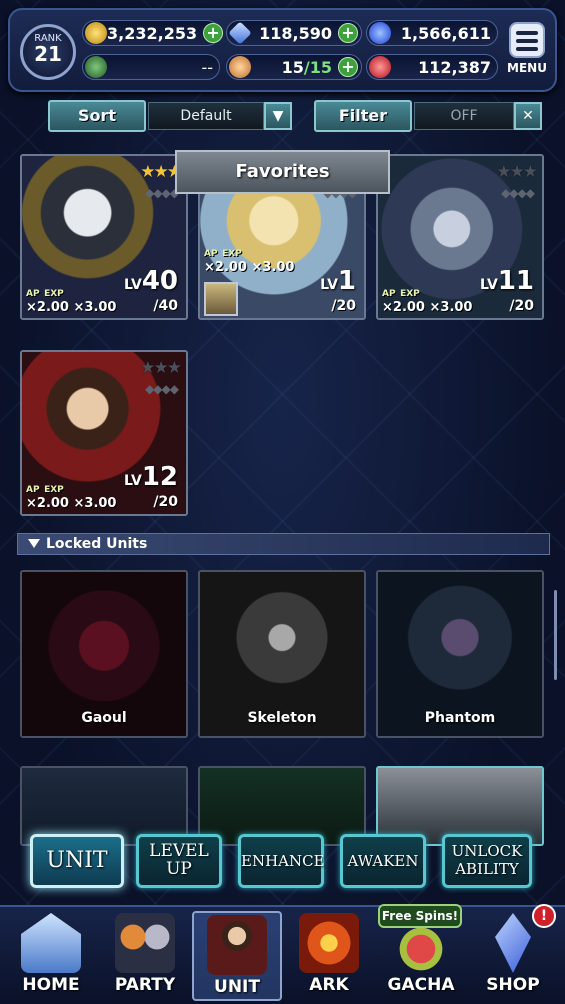 This screenshot has height=1004, width=565. What do you see at coordinates (104, 718) in the screenshot?
I see `unit-name: Gaoul` at bounding box center [104, 718].